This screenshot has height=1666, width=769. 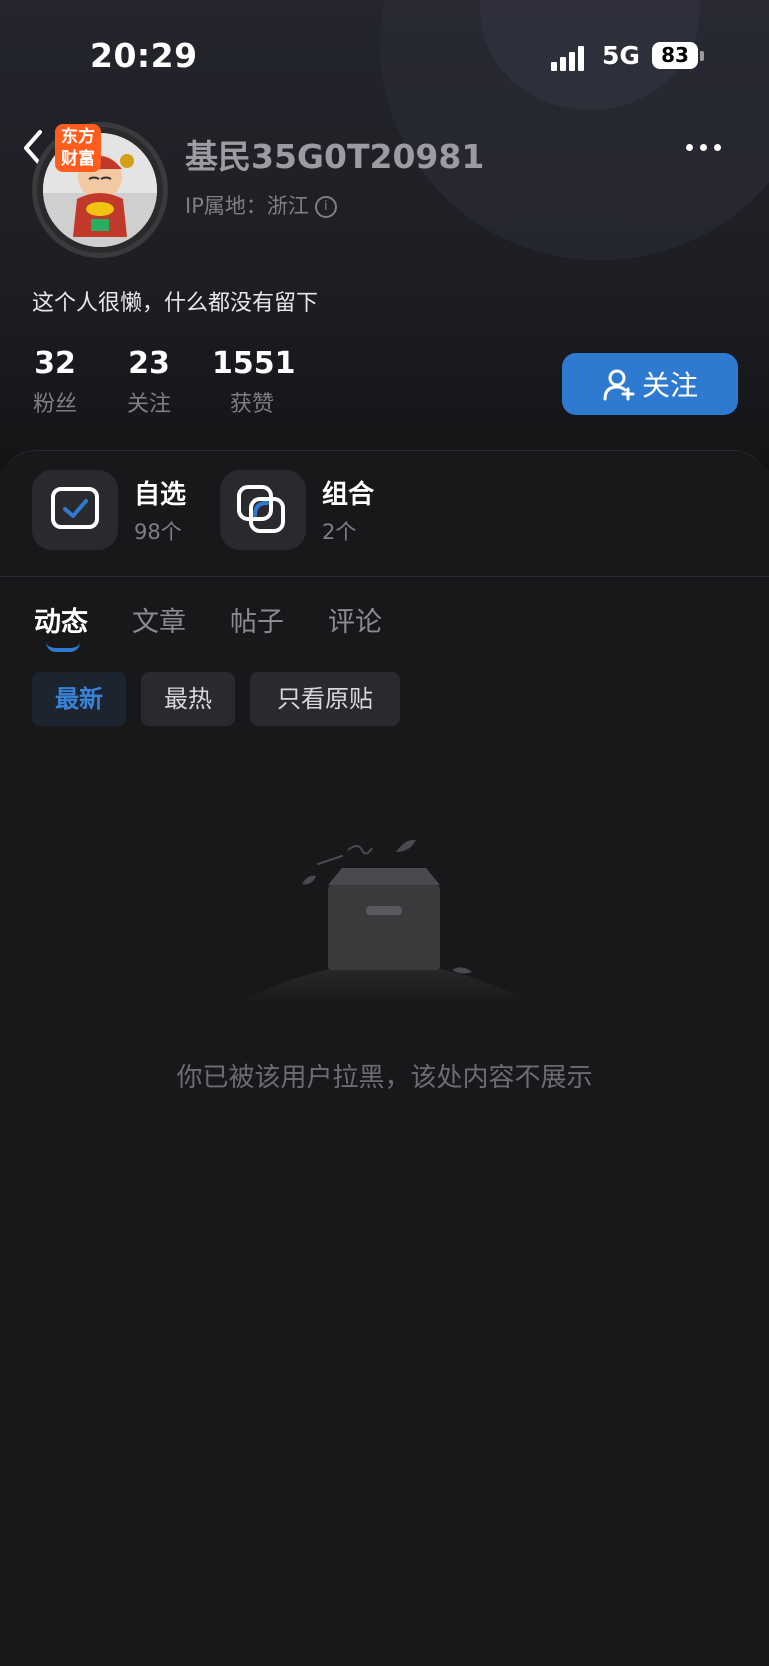 I want to click on filter-latest: 最新, so click(x=79, y=699).